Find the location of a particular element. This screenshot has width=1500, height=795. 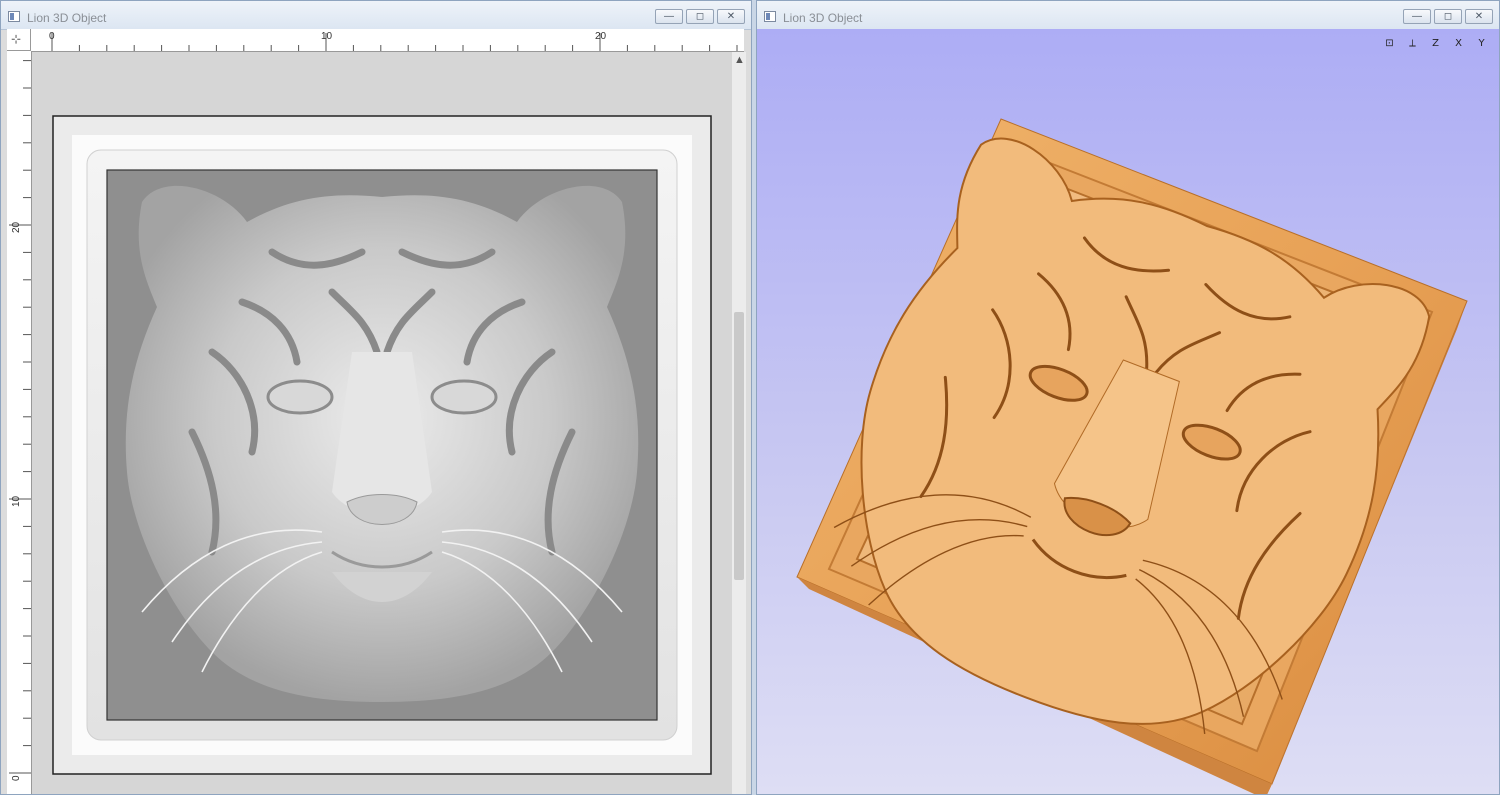

horizontal-ruler-ticks is located at coordinates (394, 42).